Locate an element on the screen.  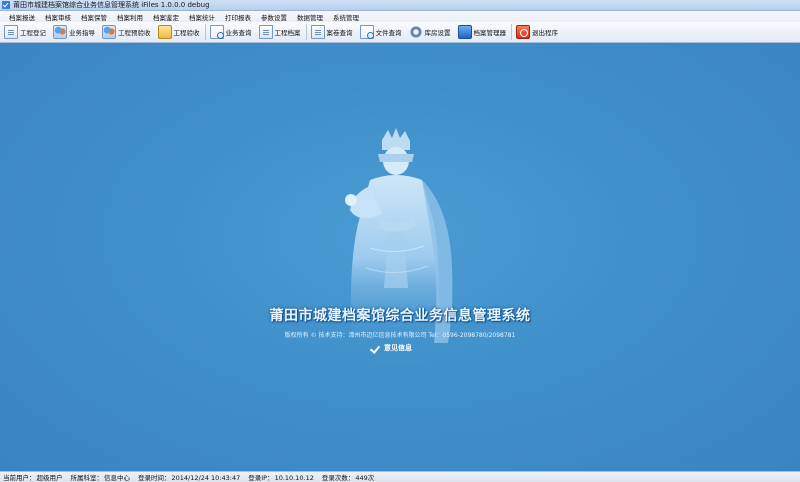
toolbar-label: 退出程序 is located at coordinates (545, 33).